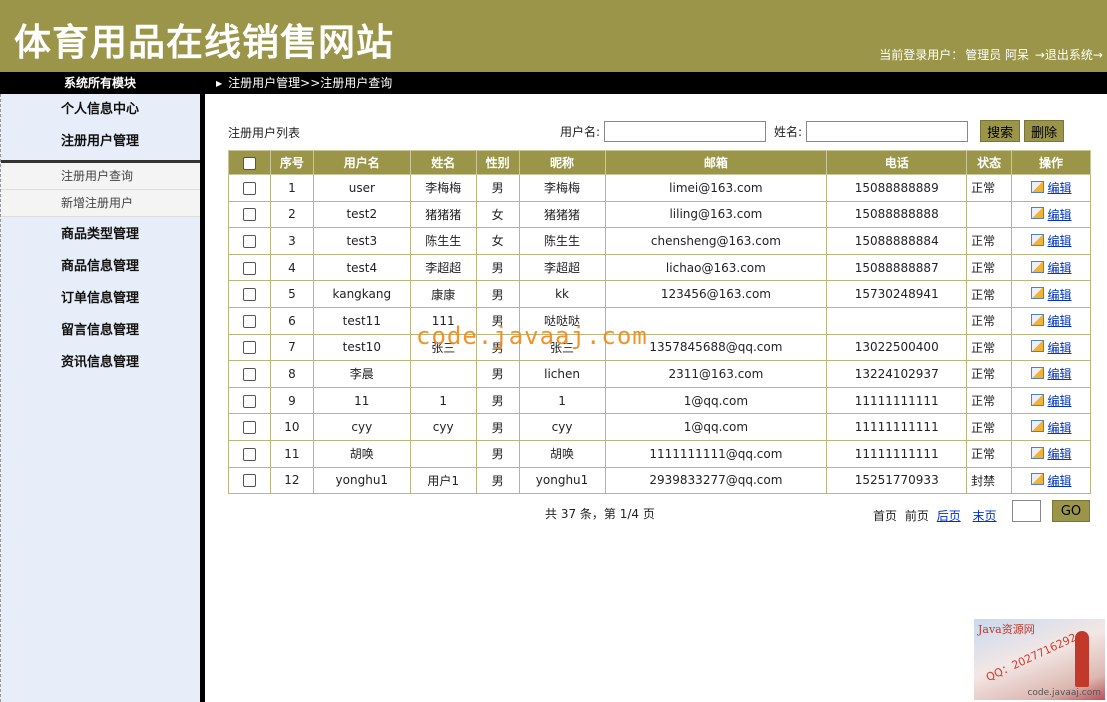 Image resolution: width=1107 pixels, height=702 pixels. Describe the element at coordinates (985, 516) in the screenshot. I see `pager-last-link: 末页` at that location.